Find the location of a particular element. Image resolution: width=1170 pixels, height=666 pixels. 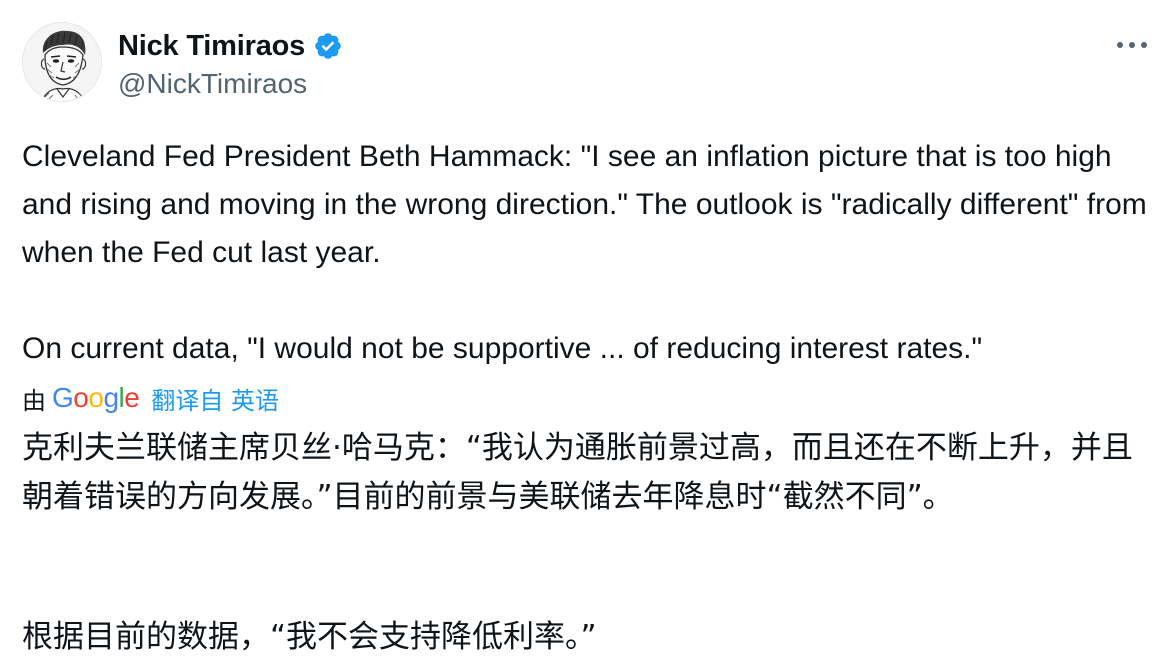

author-handle: @NickTimiraos is located at coordinates (212, 84).